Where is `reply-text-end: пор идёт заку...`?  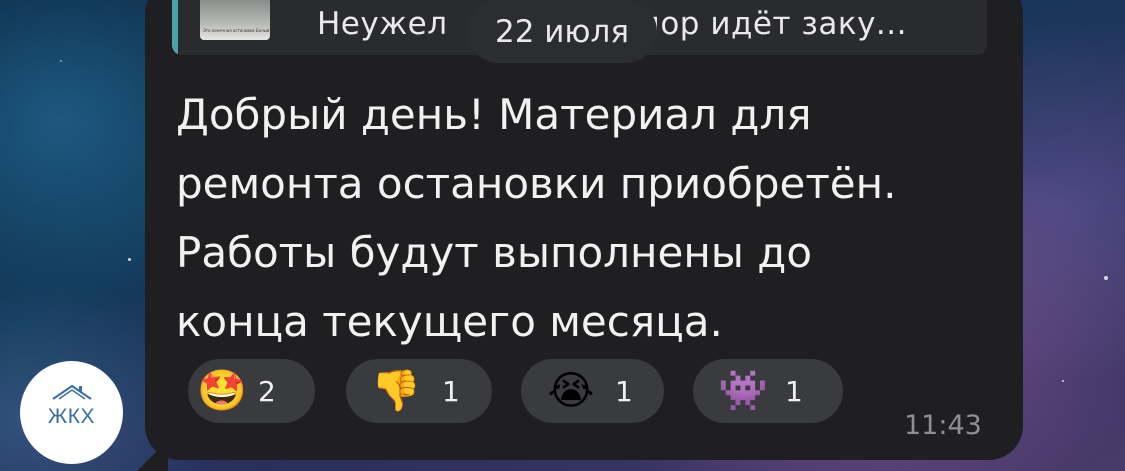 reply-text-end: пор идёт заку... is located at coordinates (773, 24).